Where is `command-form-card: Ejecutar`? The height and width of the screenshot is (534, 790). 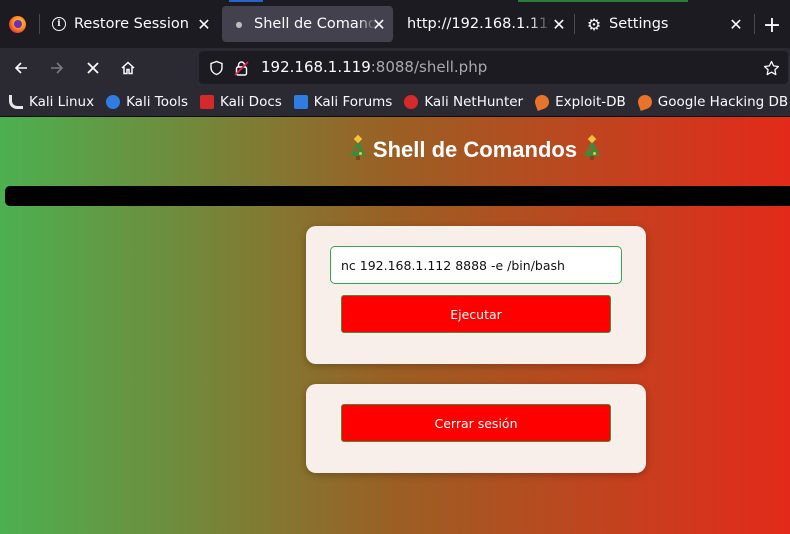 command-form-card: Ejecutar is located at coordinates (476, 295).